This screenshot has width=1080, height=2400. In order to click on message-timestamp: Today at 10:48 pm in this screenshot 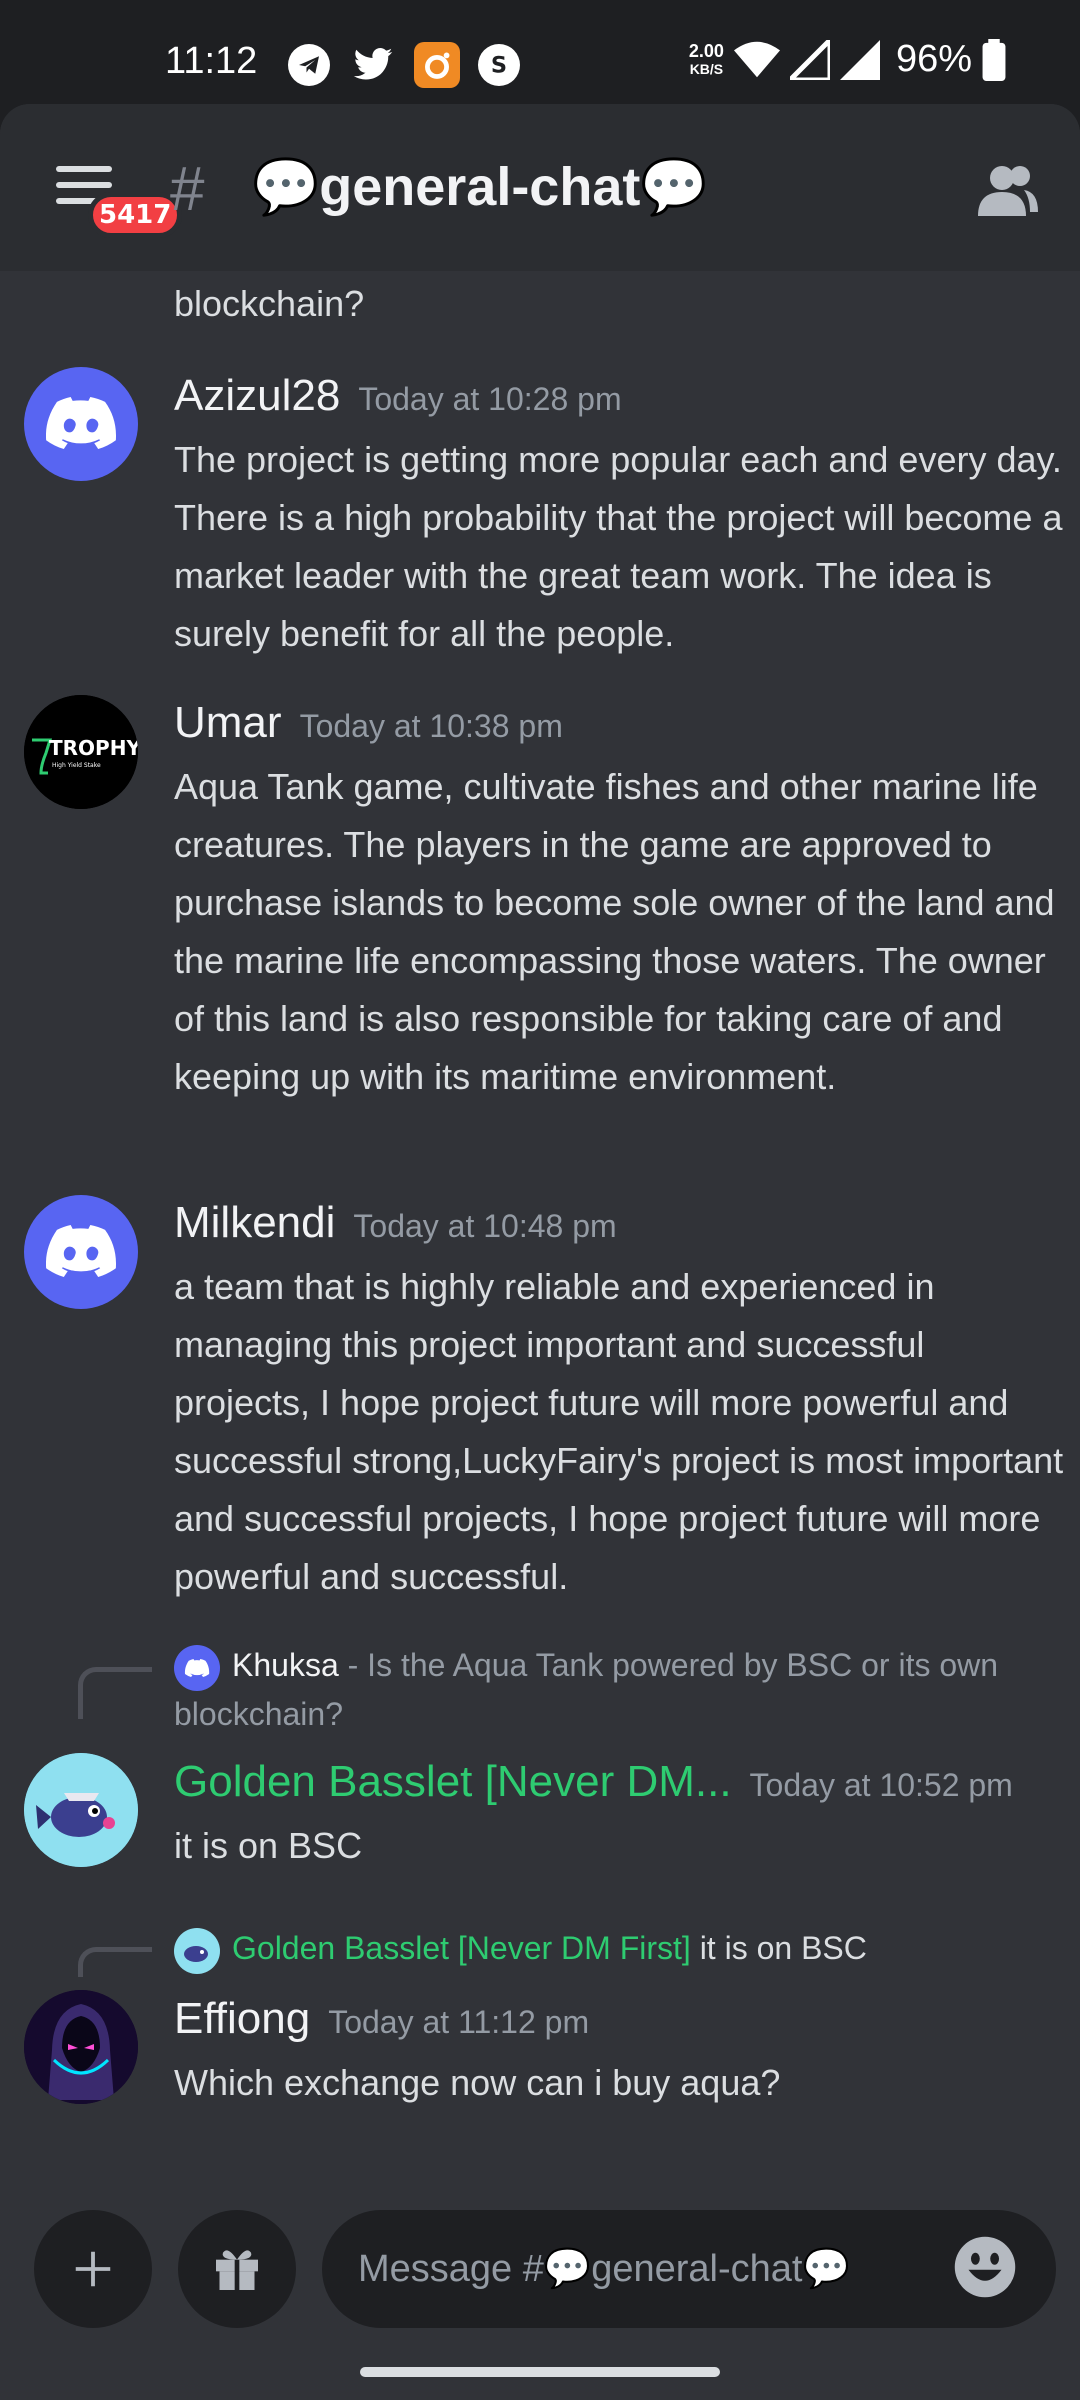, I will do `click(485, 1226)`.